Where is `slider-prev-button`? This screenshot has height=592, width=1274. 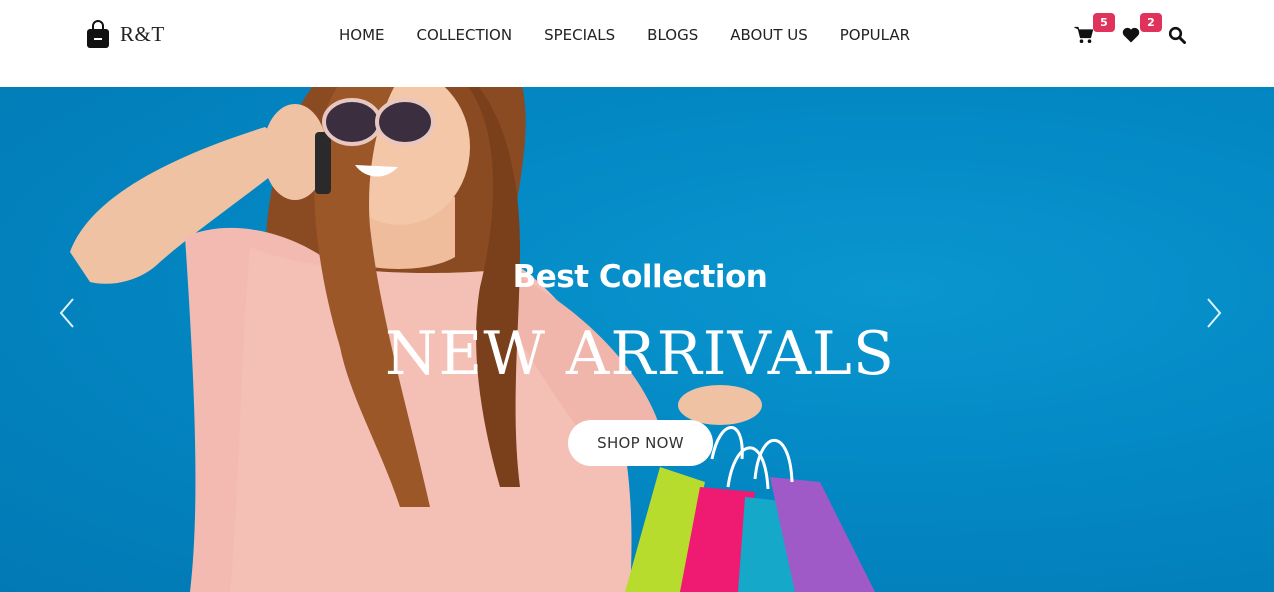
slider-prev-button is located at coordinates (67, 313).